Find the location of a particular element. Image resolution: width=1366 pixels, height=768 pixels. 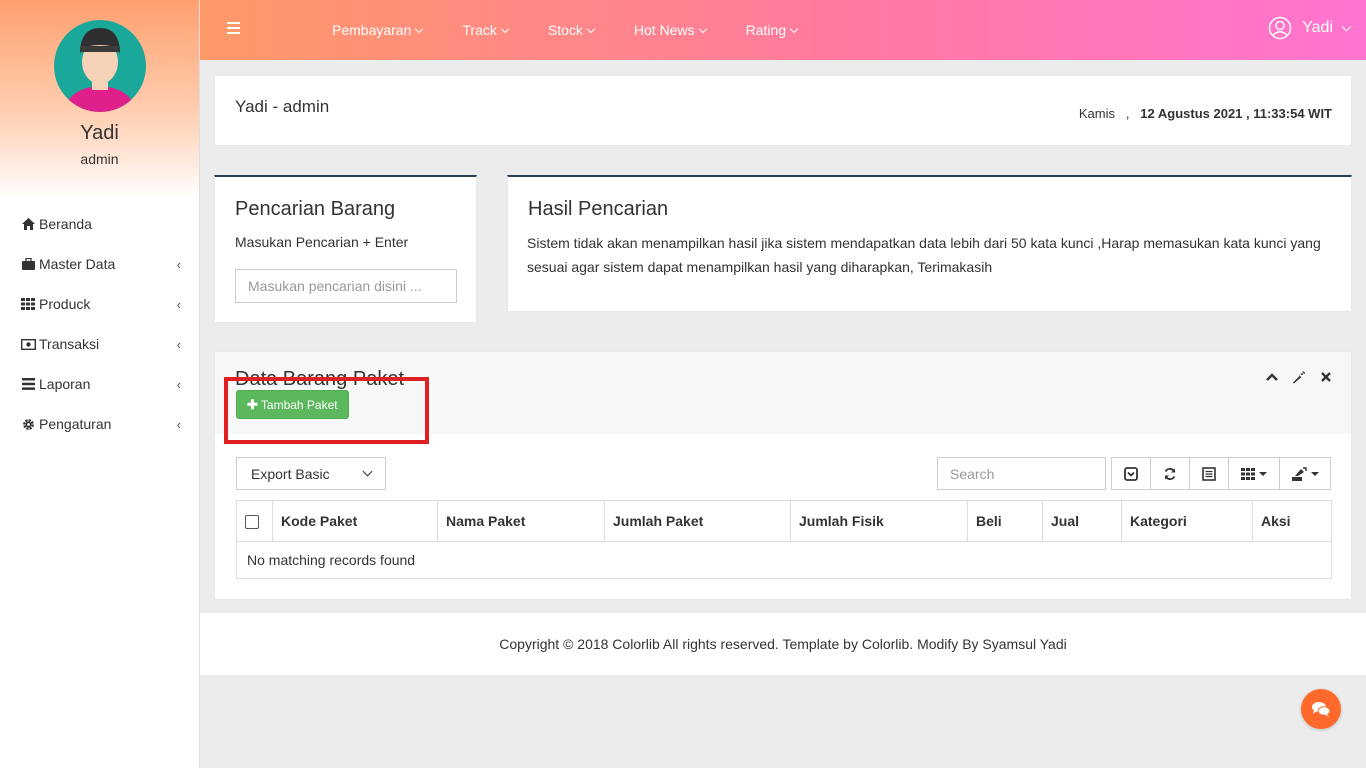

column-header: Nama Paket is located at coordinates (521, 521).